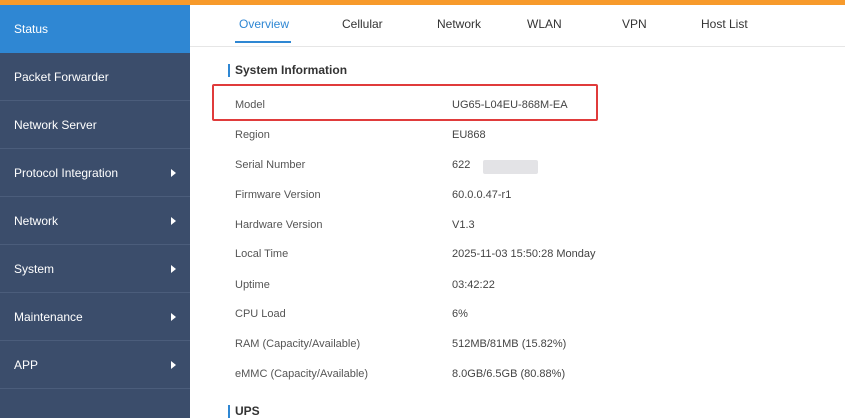  What do you see at coordinates (482, 195) in the screenshot?
I see `info-value: 60.0.0.47-r1` at bounding box center [482, 195].